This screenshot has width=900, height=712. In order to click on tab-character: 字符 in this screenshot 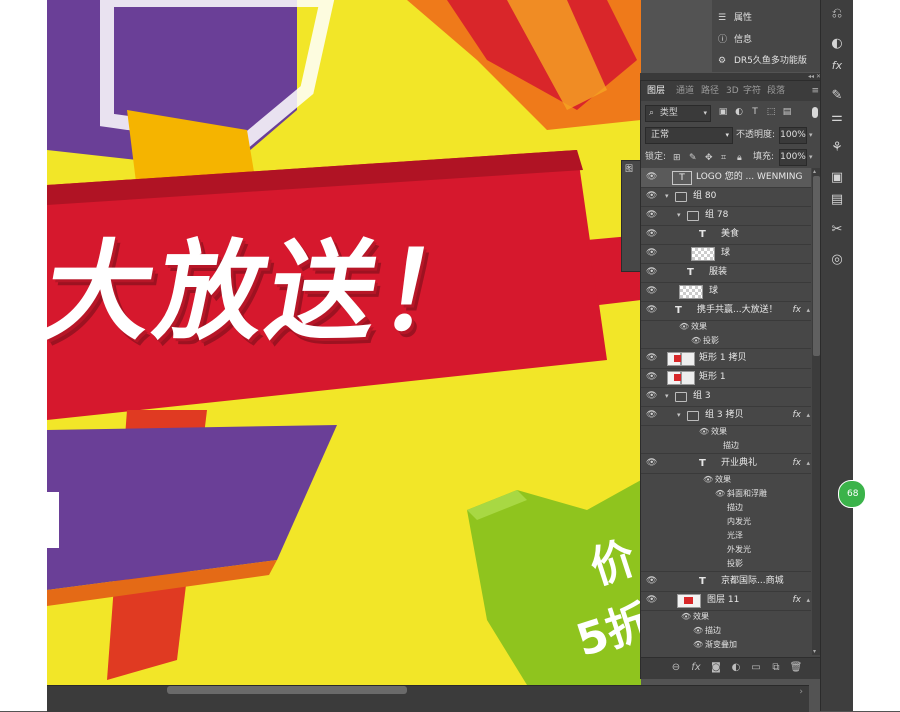, I will do `click(752, 91)`.